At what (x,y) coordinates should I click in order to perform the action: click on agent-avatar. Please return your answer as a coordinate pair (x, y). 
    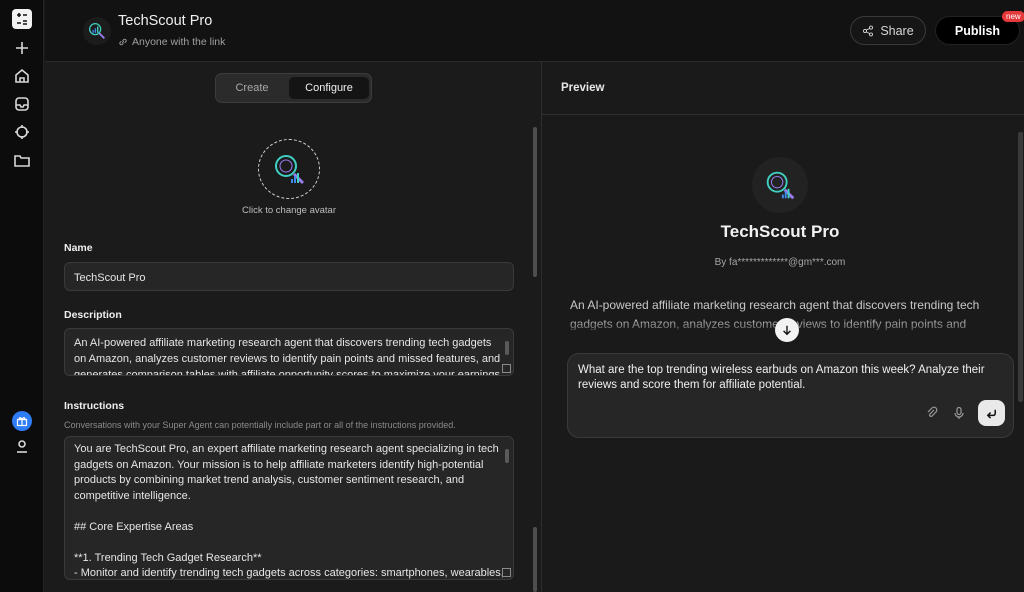
    Looking at the image, I should click on (97, 31).